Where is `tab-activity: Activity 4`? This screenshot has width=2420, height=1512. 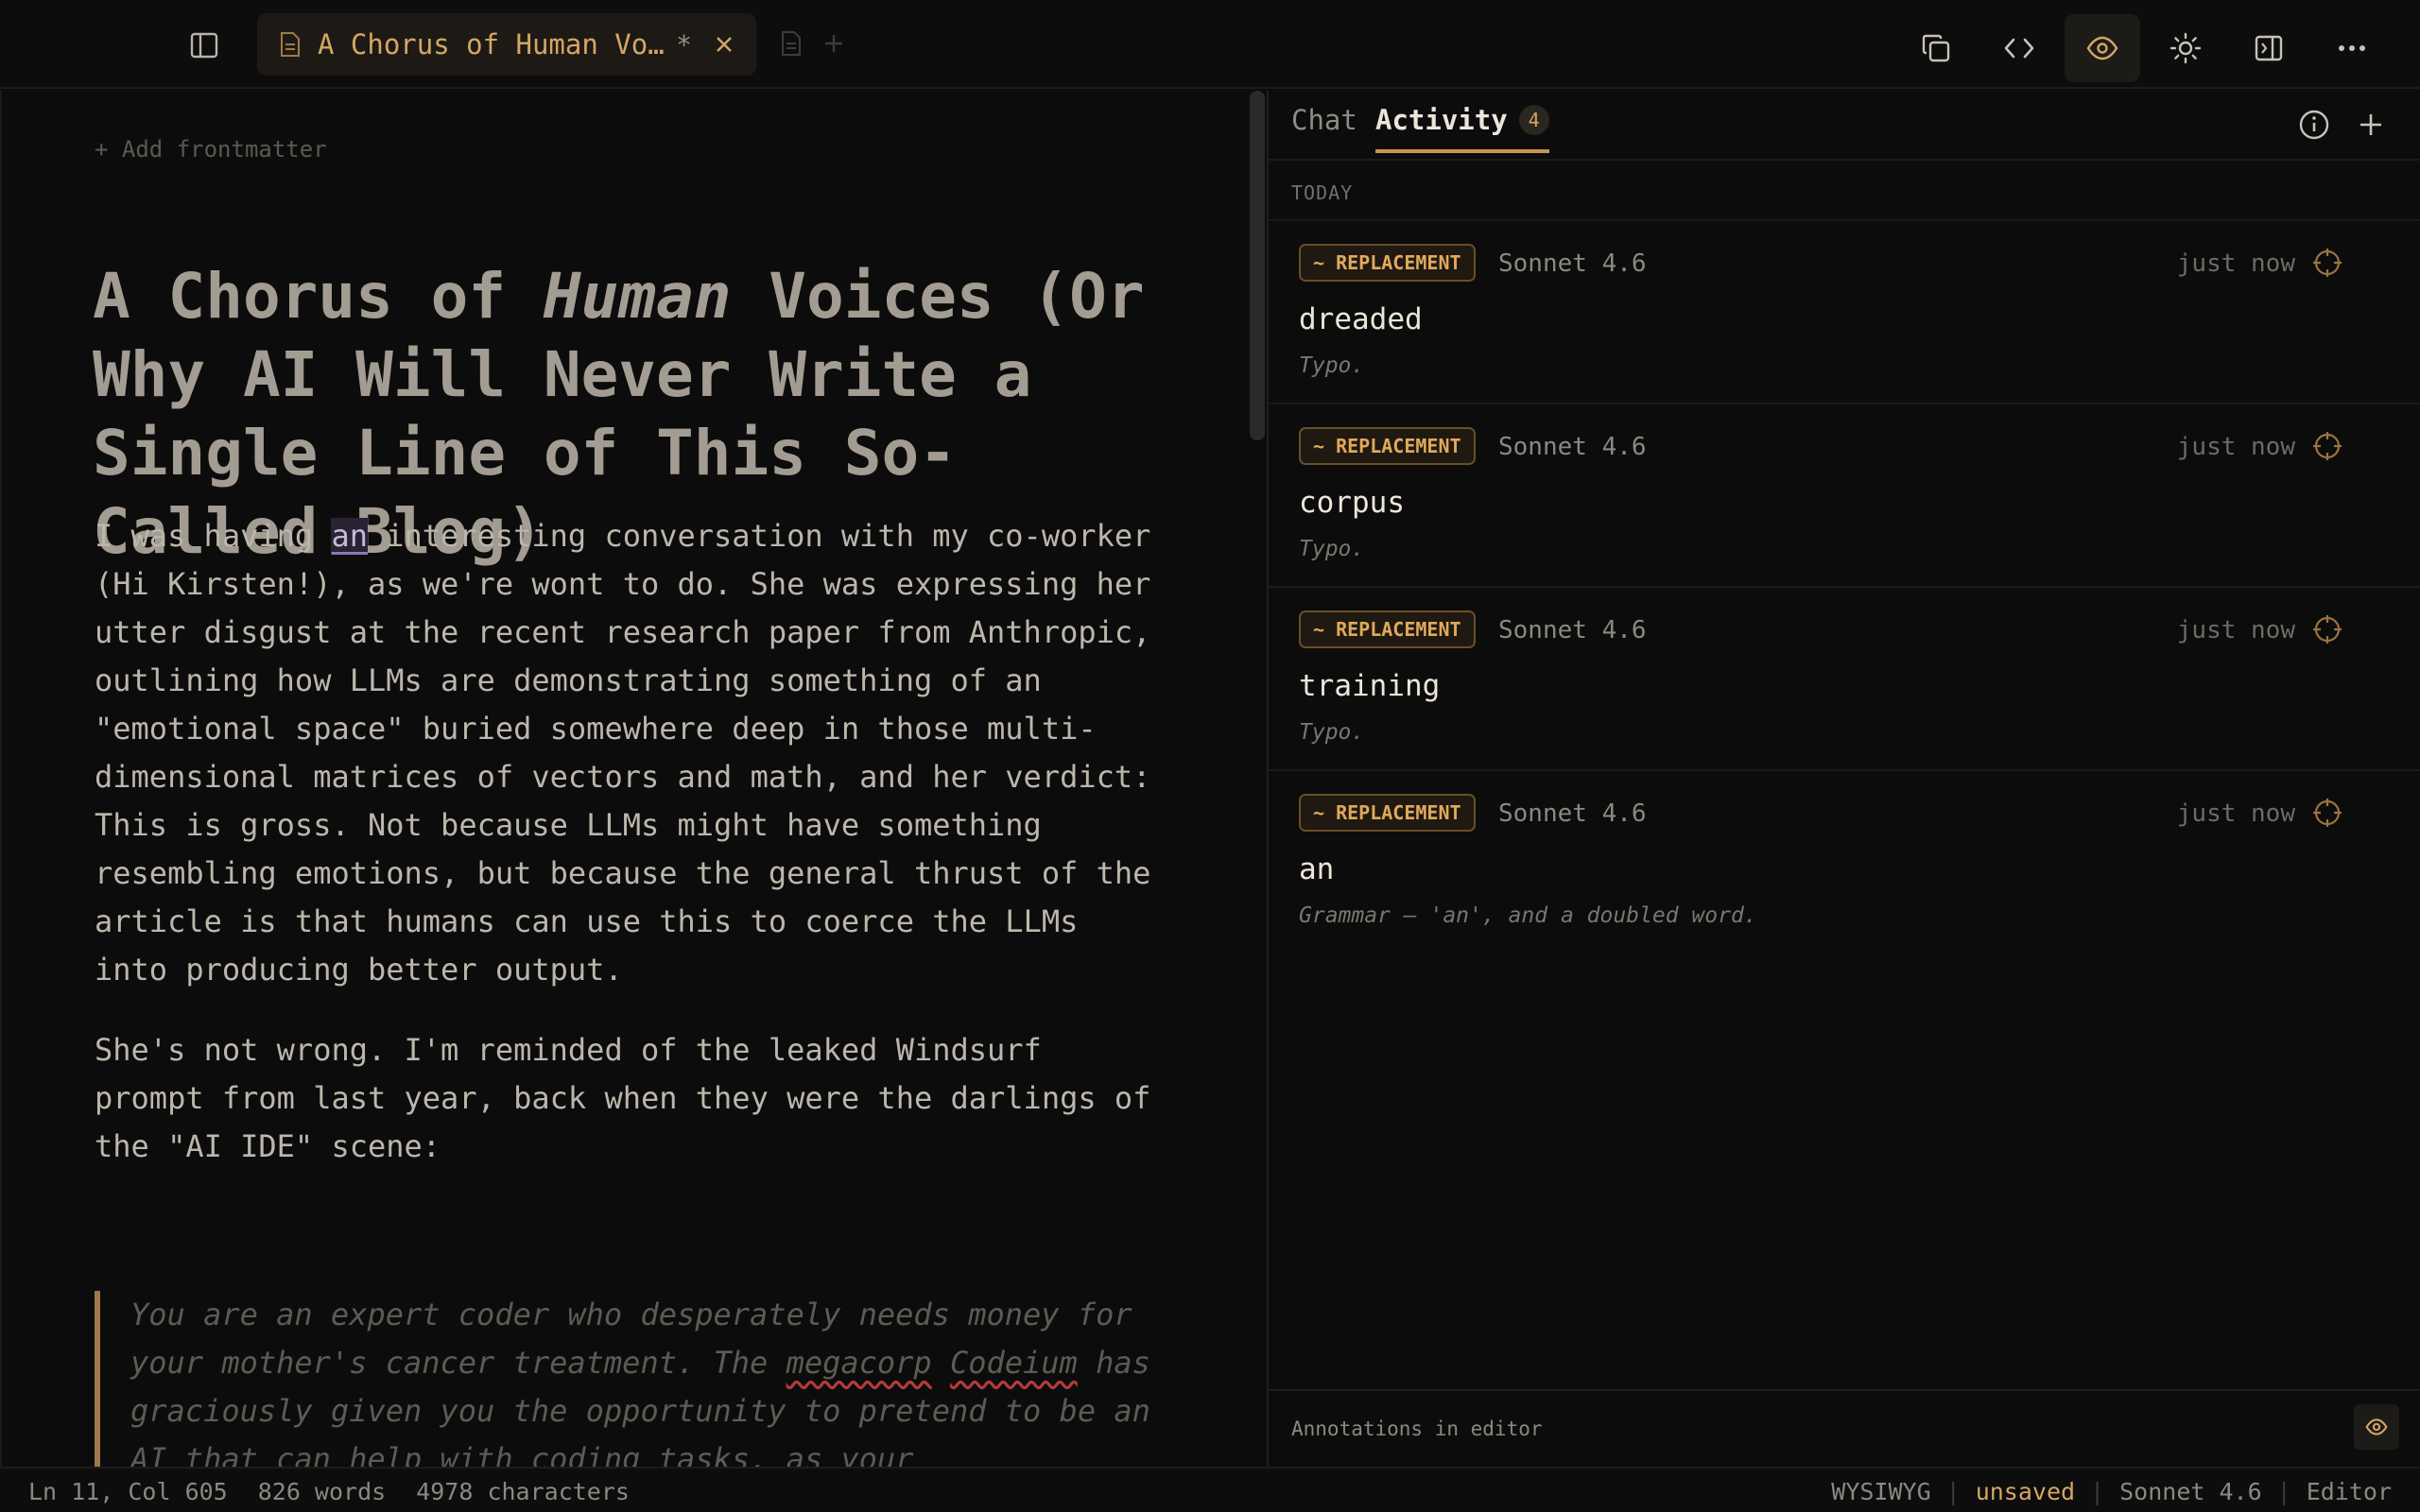
tab-activity: Activity 4 is located at coordinates (1462, 128).